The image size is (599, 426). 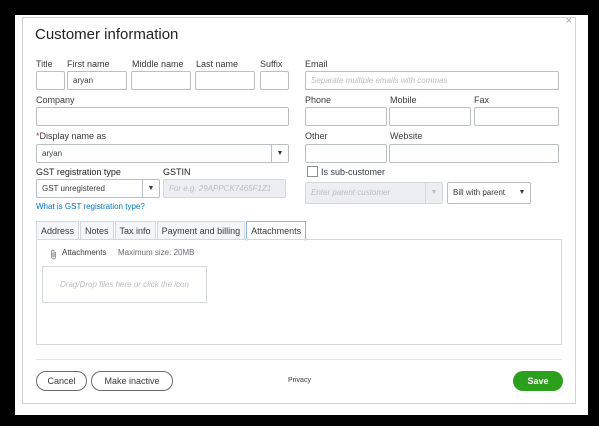 What do you see at coordinates (312, 171) in the screenshot?
I see `sub-customer-checkbox` at bounding box center [312, 171].